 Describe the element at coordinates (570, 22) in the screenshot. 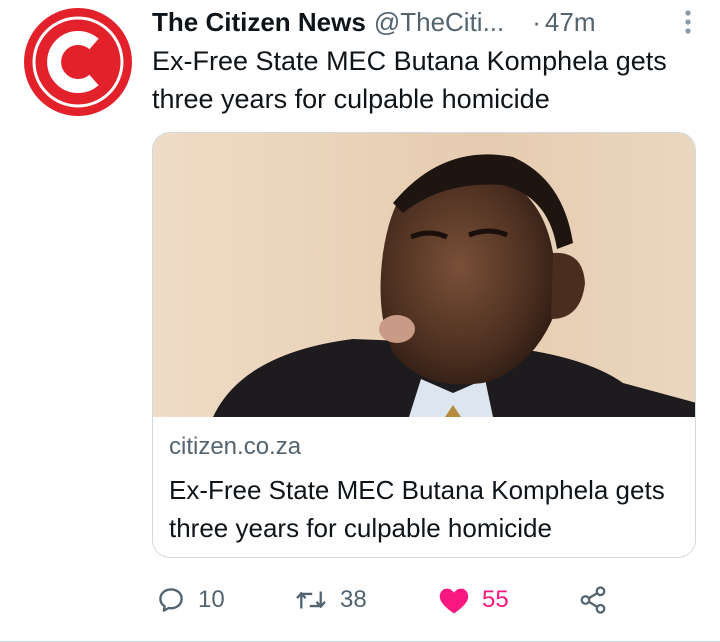

I see `timestamp: 47m` at that location.